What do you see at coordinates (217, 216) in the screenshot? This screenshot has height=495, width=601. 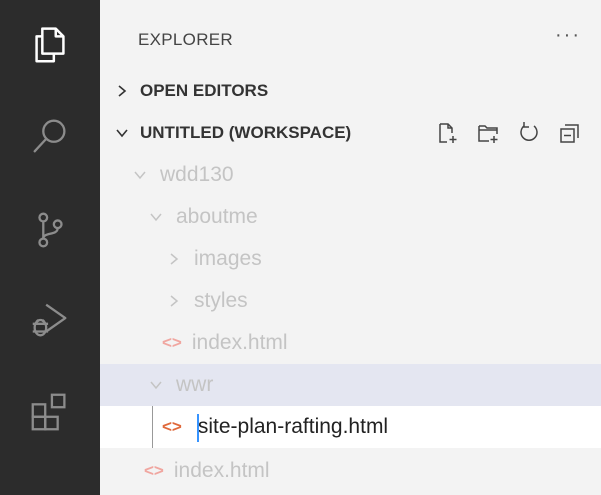 I see `folder-label: aboutme` at bounding box center [217, 216].